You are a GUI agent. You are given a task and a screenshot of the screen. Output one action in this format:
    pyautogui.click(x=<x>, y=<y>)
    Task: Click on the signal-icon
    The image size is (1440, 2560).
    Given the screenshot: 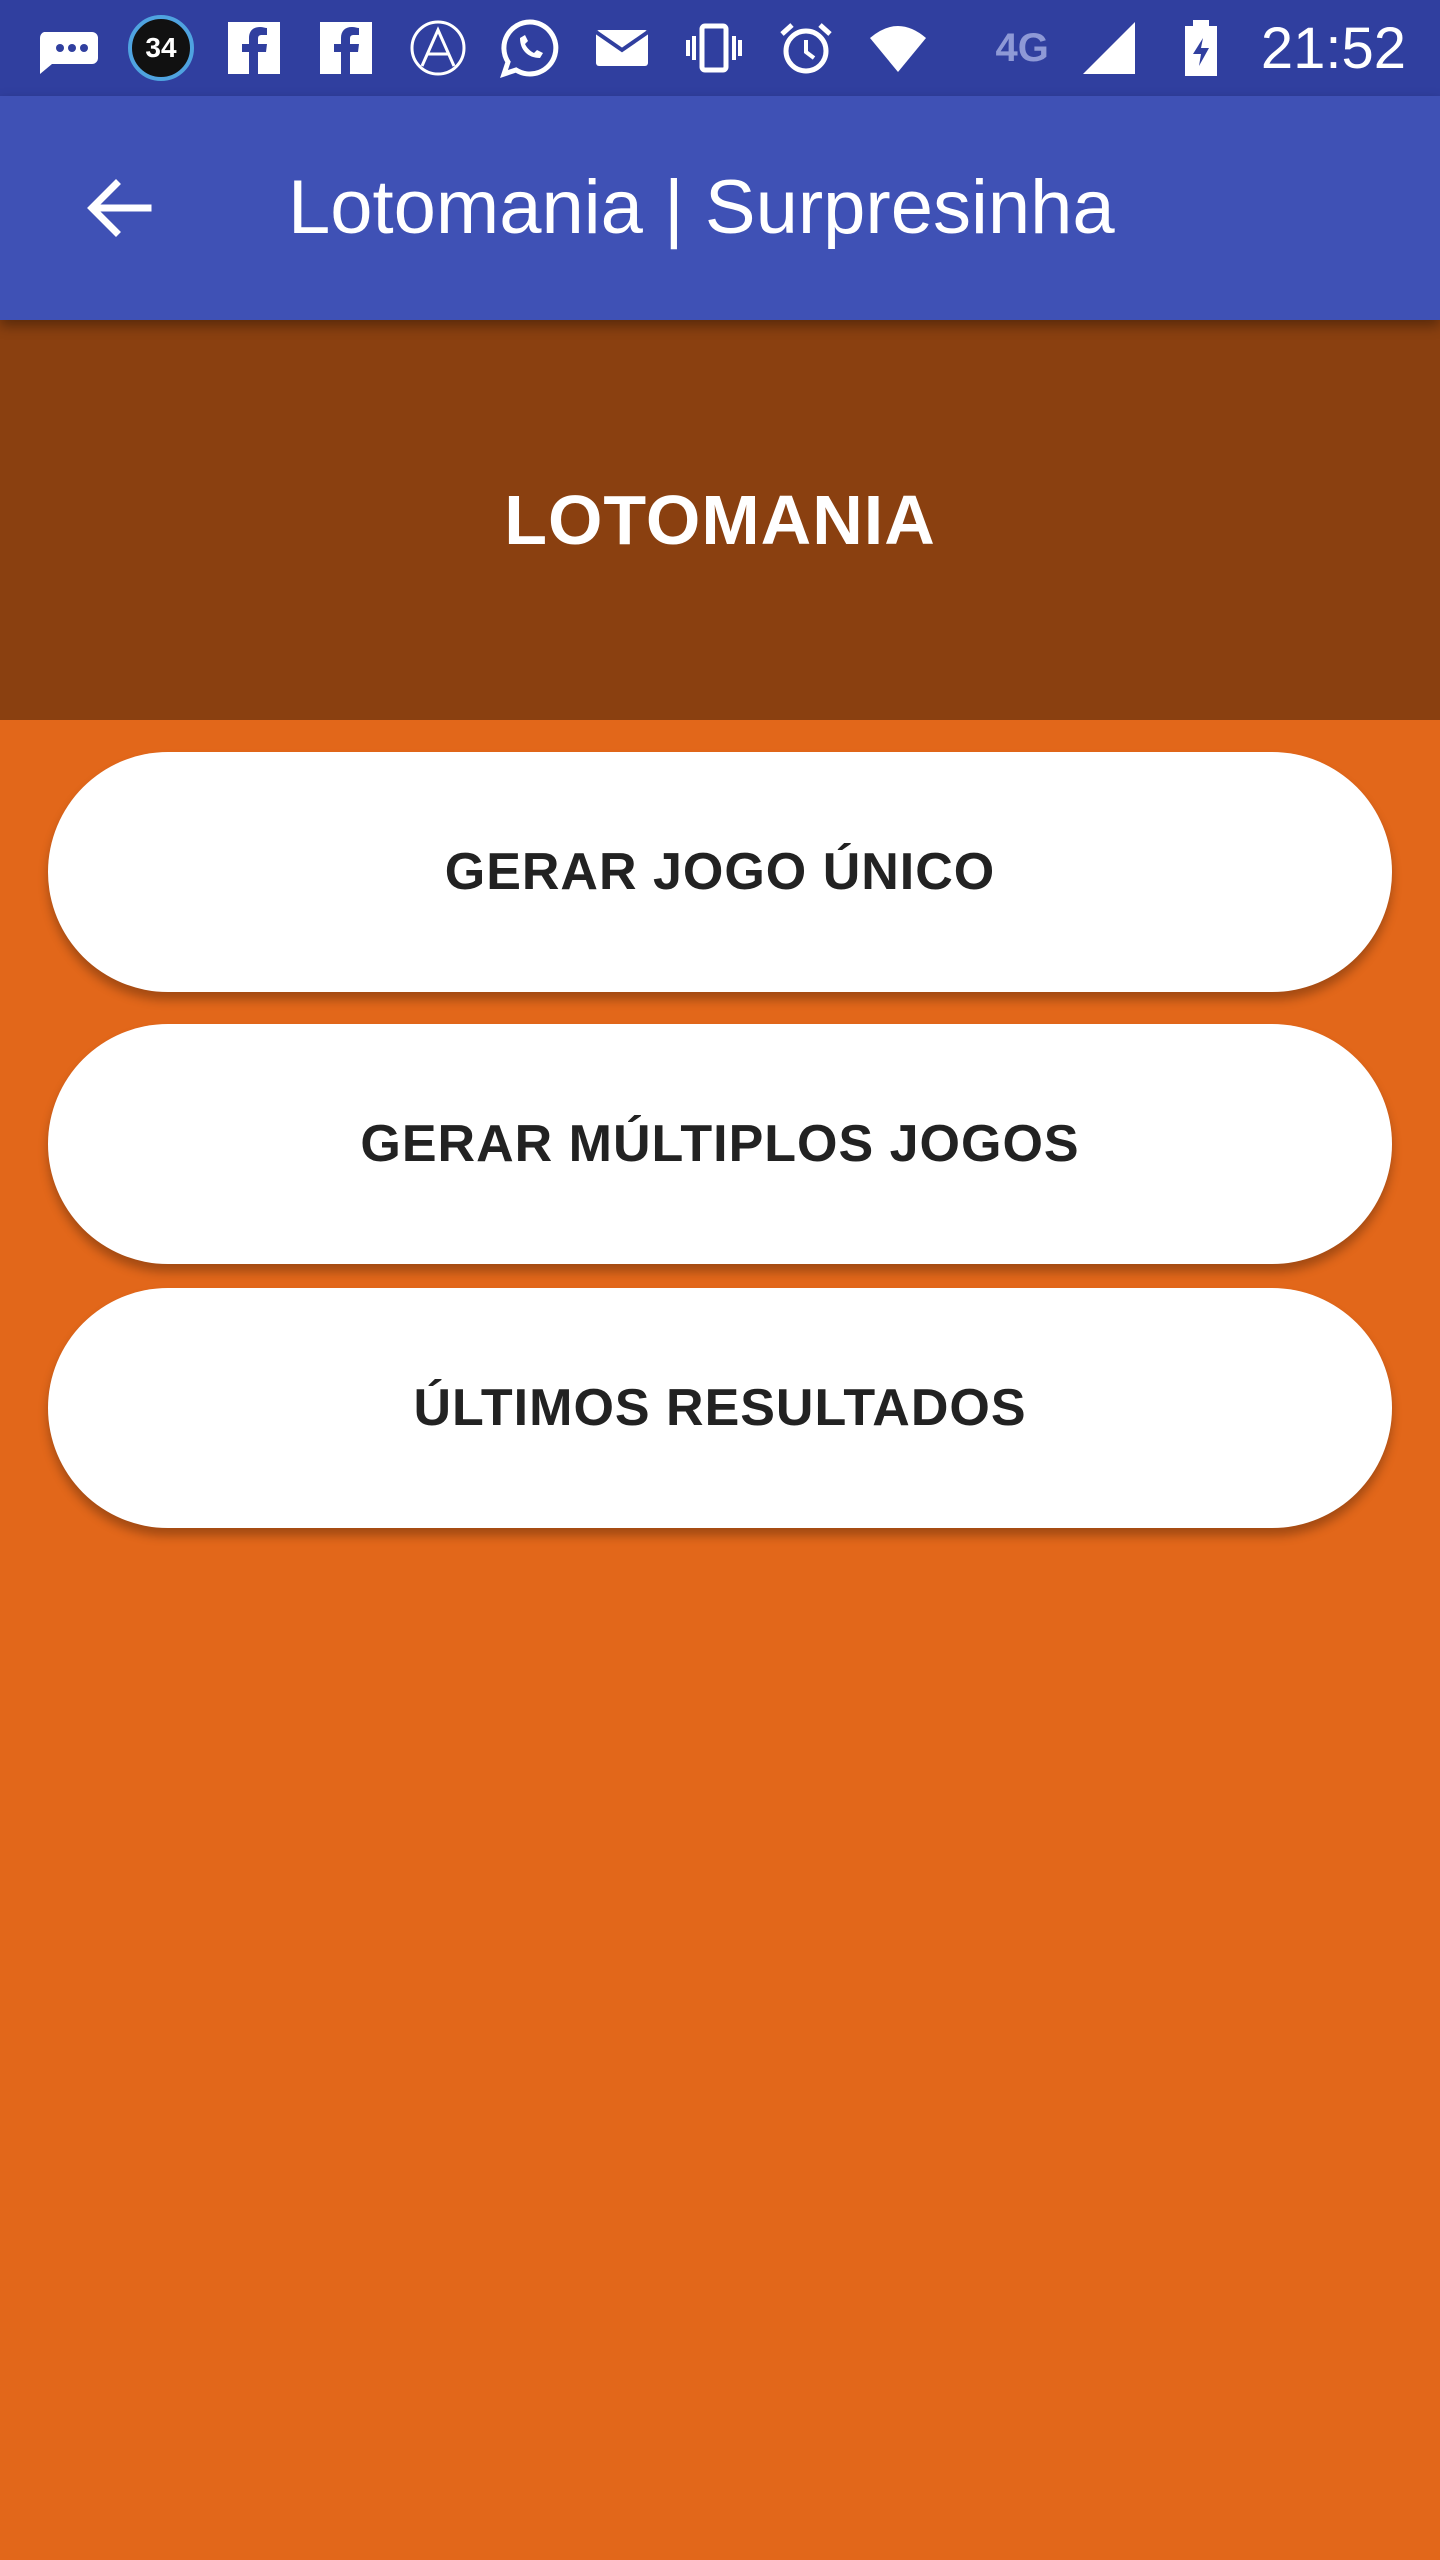 What is the action you would take?
    pyautogui.click(x=1109, y=48)
    